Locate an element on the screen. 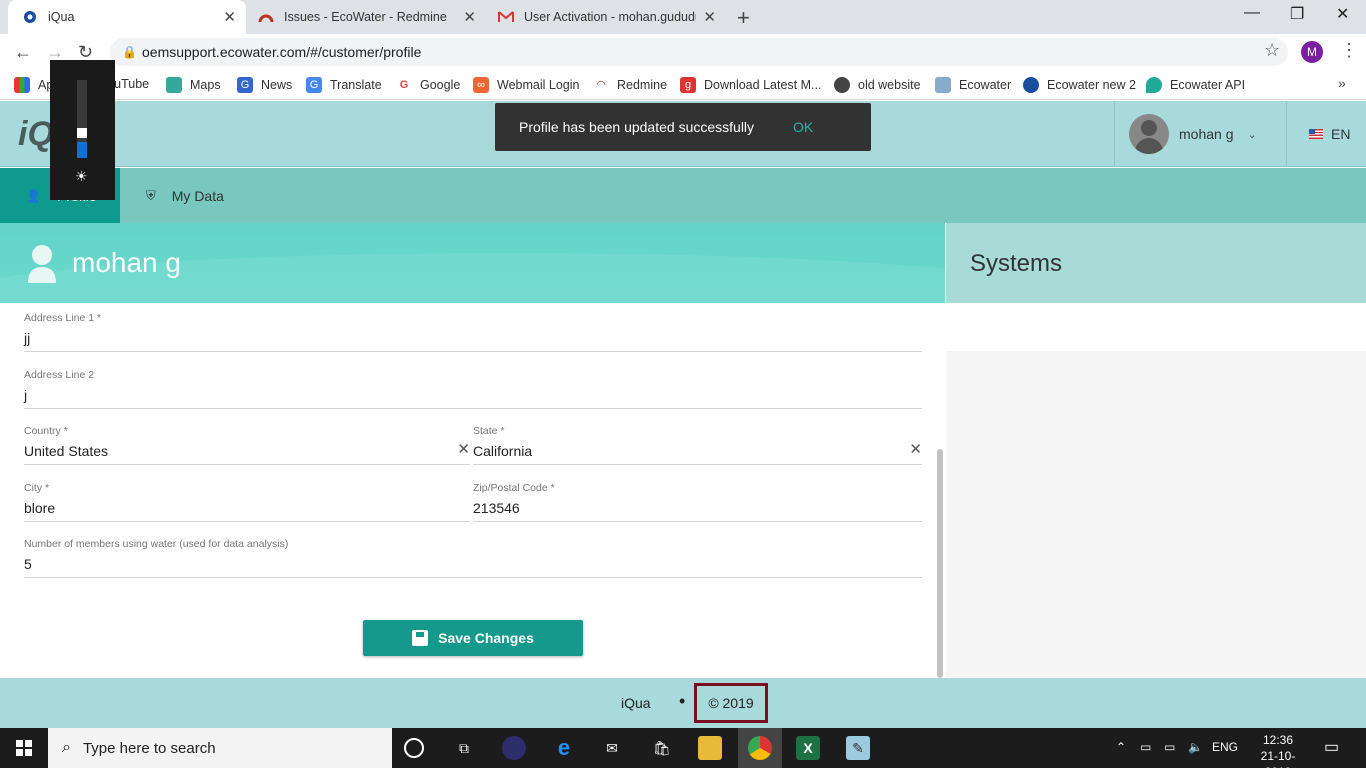 The height and width of the screenshot is (780, 1366). task-view-icon: ⧉ is located at coordinates (464, 748).